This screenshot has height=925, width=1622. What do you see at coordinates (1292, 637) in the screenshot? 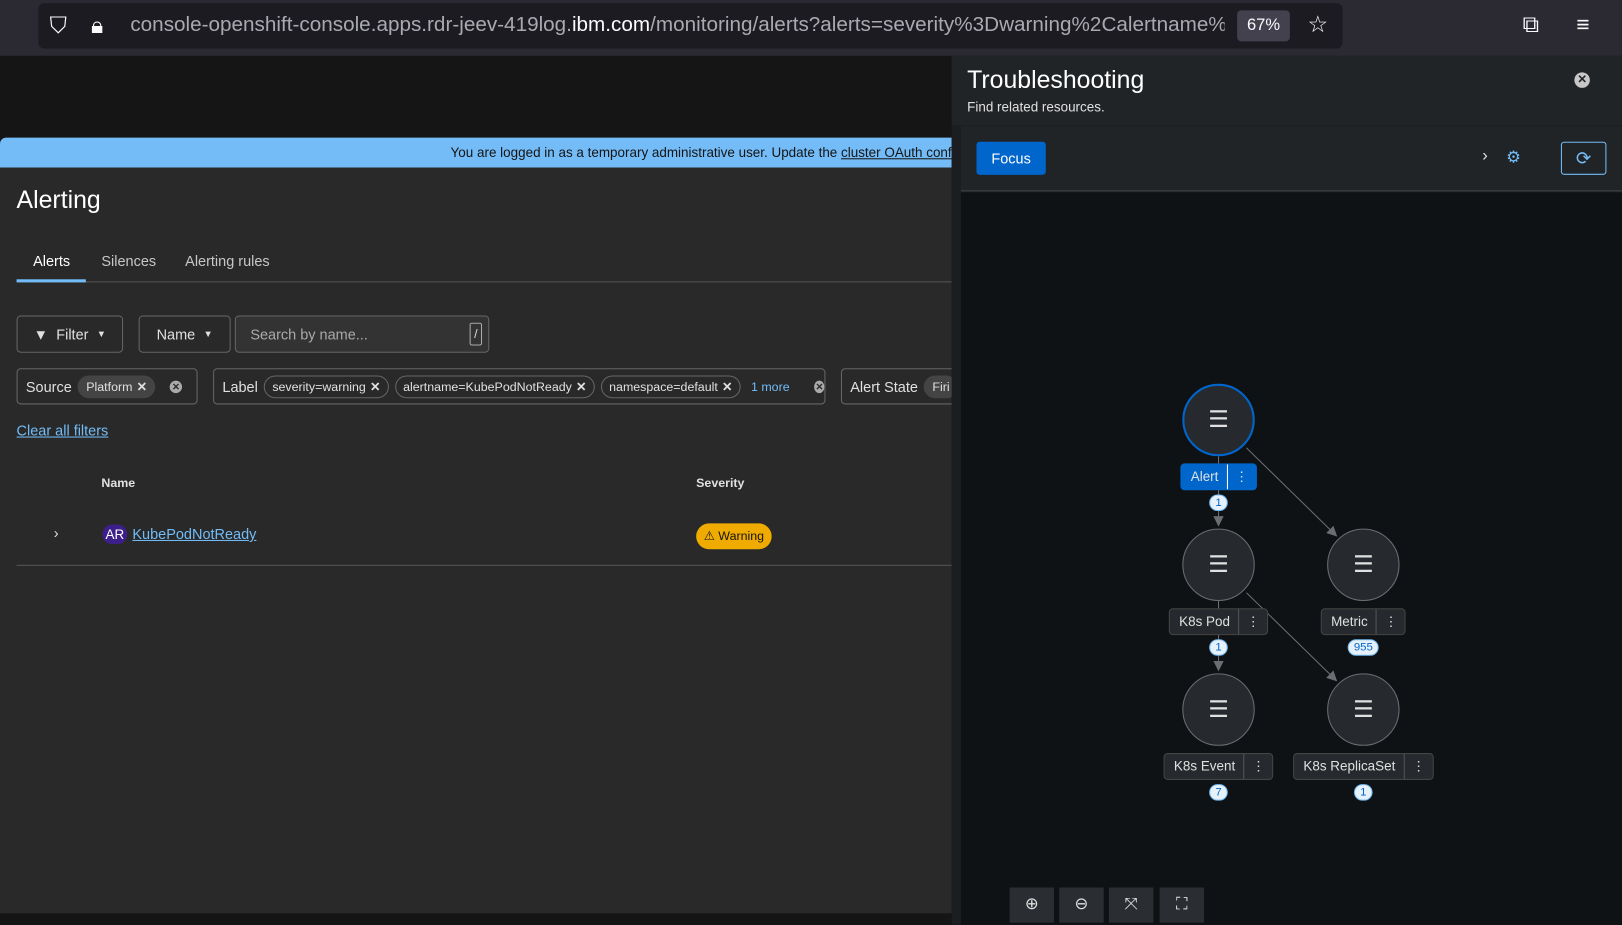
I see `edge-pod-replicaset` at bounding box center [1292, 637].